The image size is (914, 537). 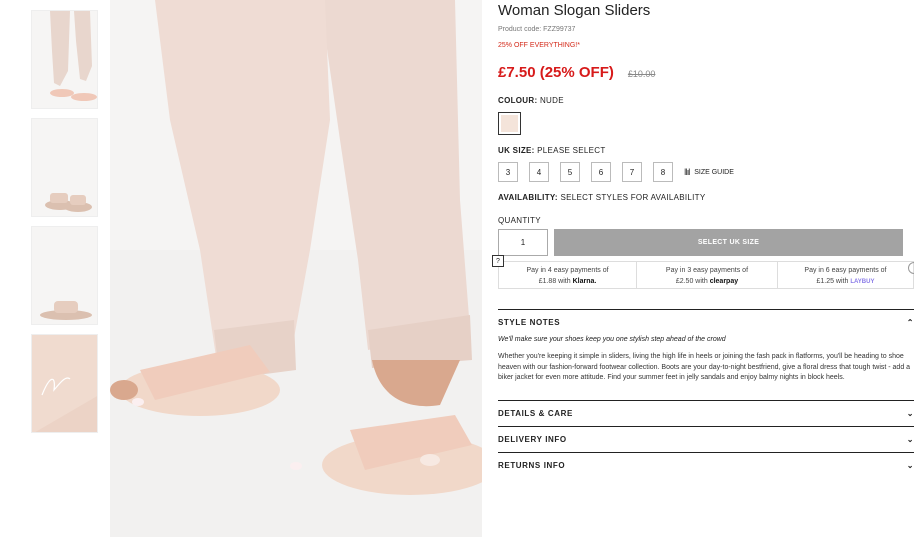 I want to click on size-guide-link: ‖ıl SIZE GUIDE, so click(x=709, y=172).